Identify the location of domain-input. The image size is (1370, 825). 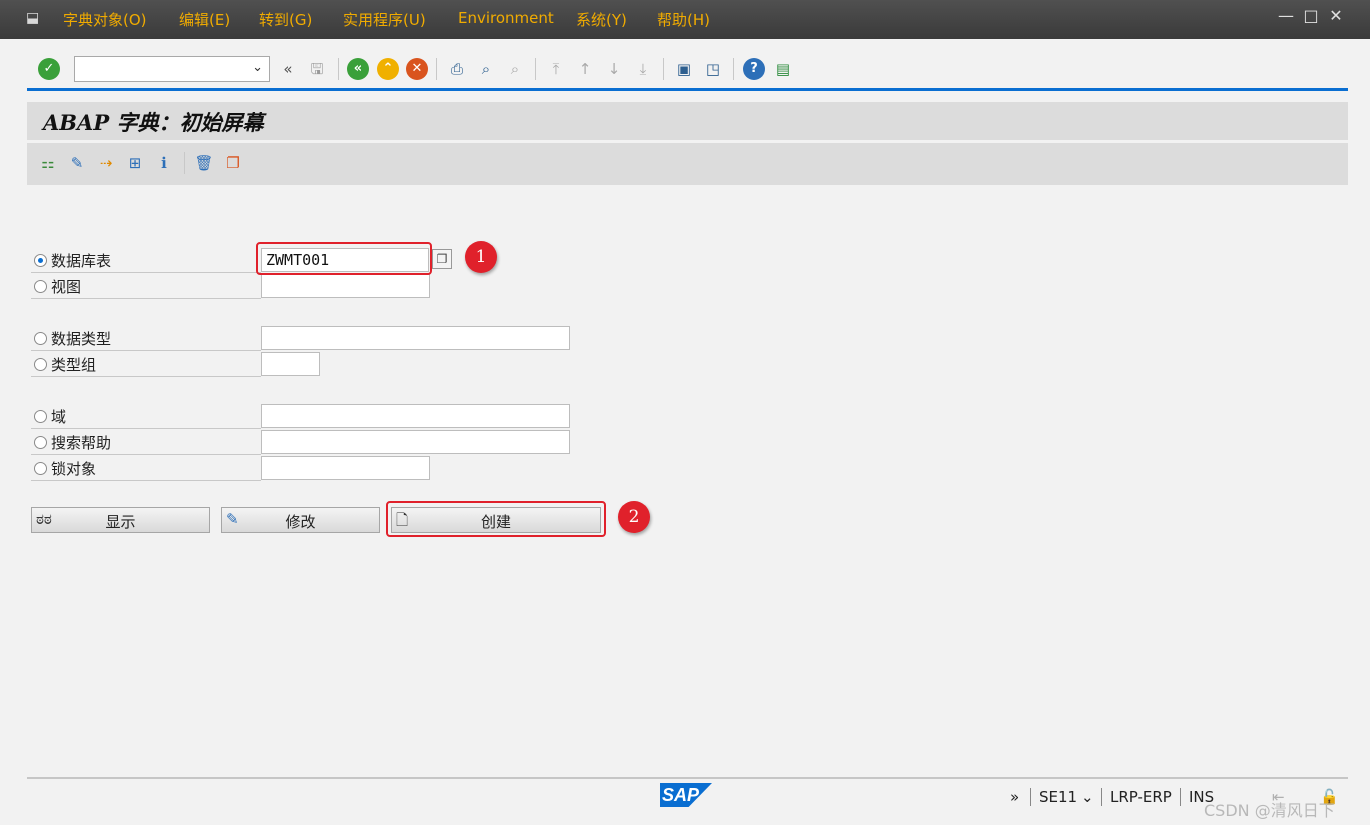
(415, 416).